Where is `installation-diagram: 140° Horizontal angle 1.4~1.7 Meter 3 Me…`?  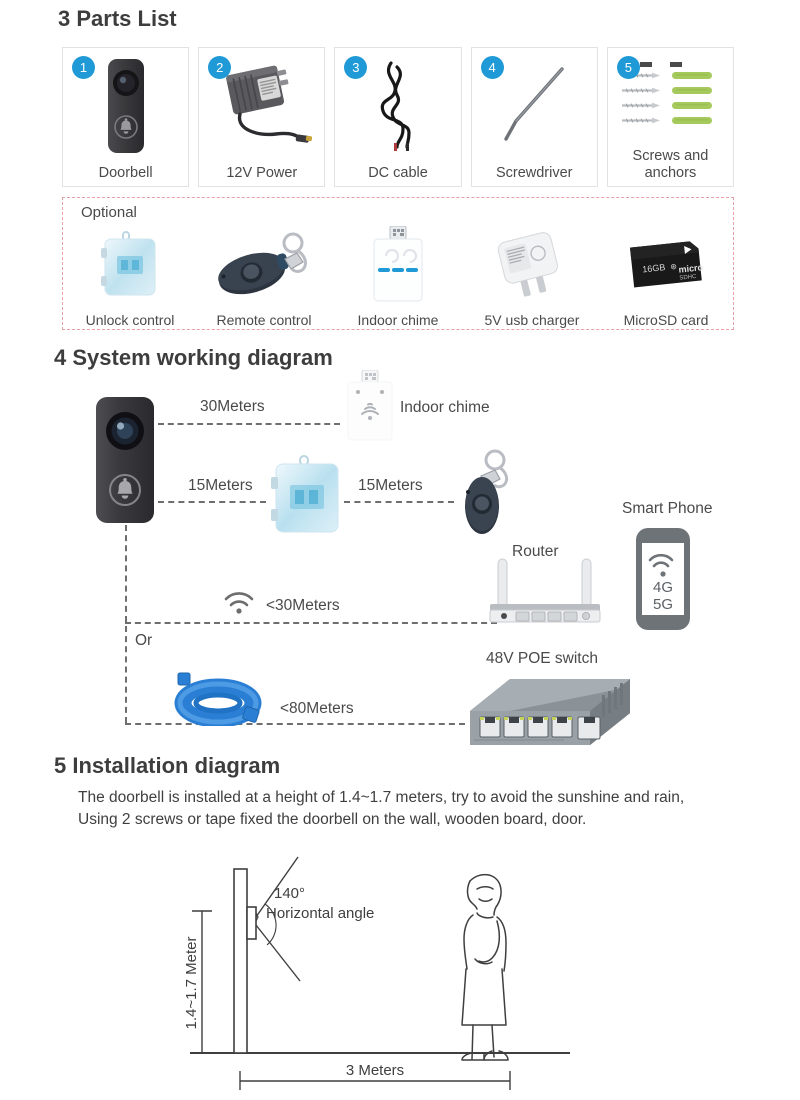 installation-diagram: 140° Horizontal angle 1.4~1.7 Meter 3 Me… is located at coordinates (380, 972).